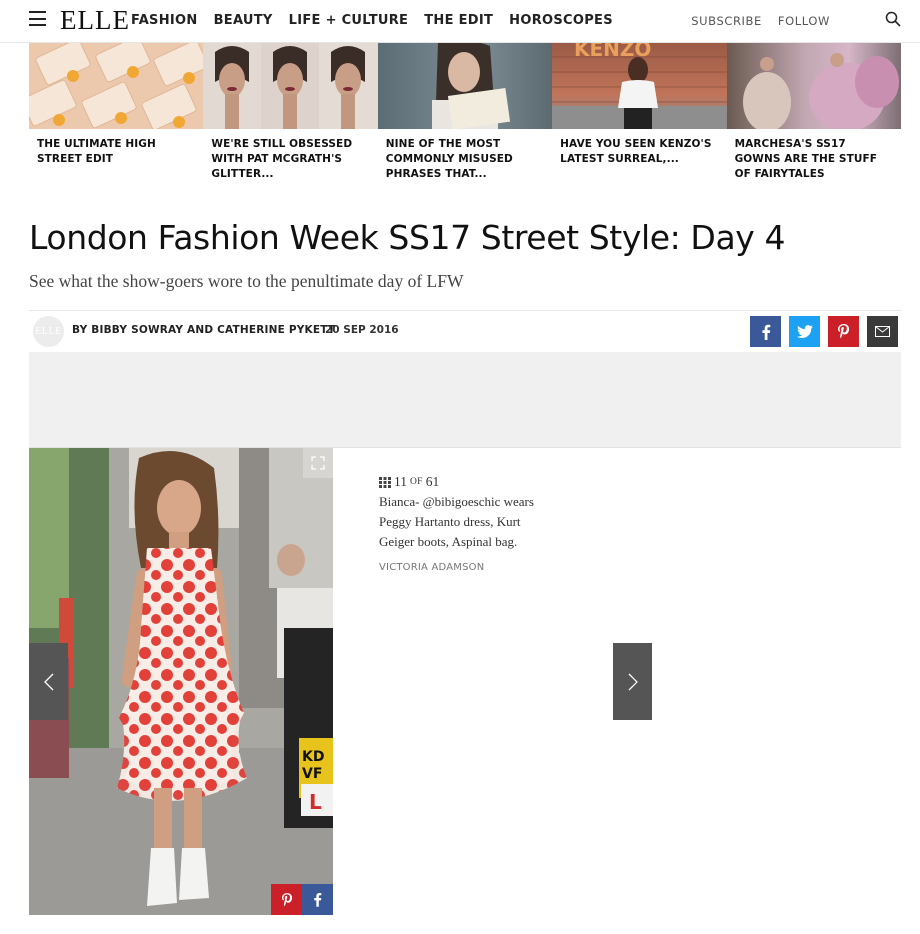  I want to click on share-buttons, so click(824, 331).